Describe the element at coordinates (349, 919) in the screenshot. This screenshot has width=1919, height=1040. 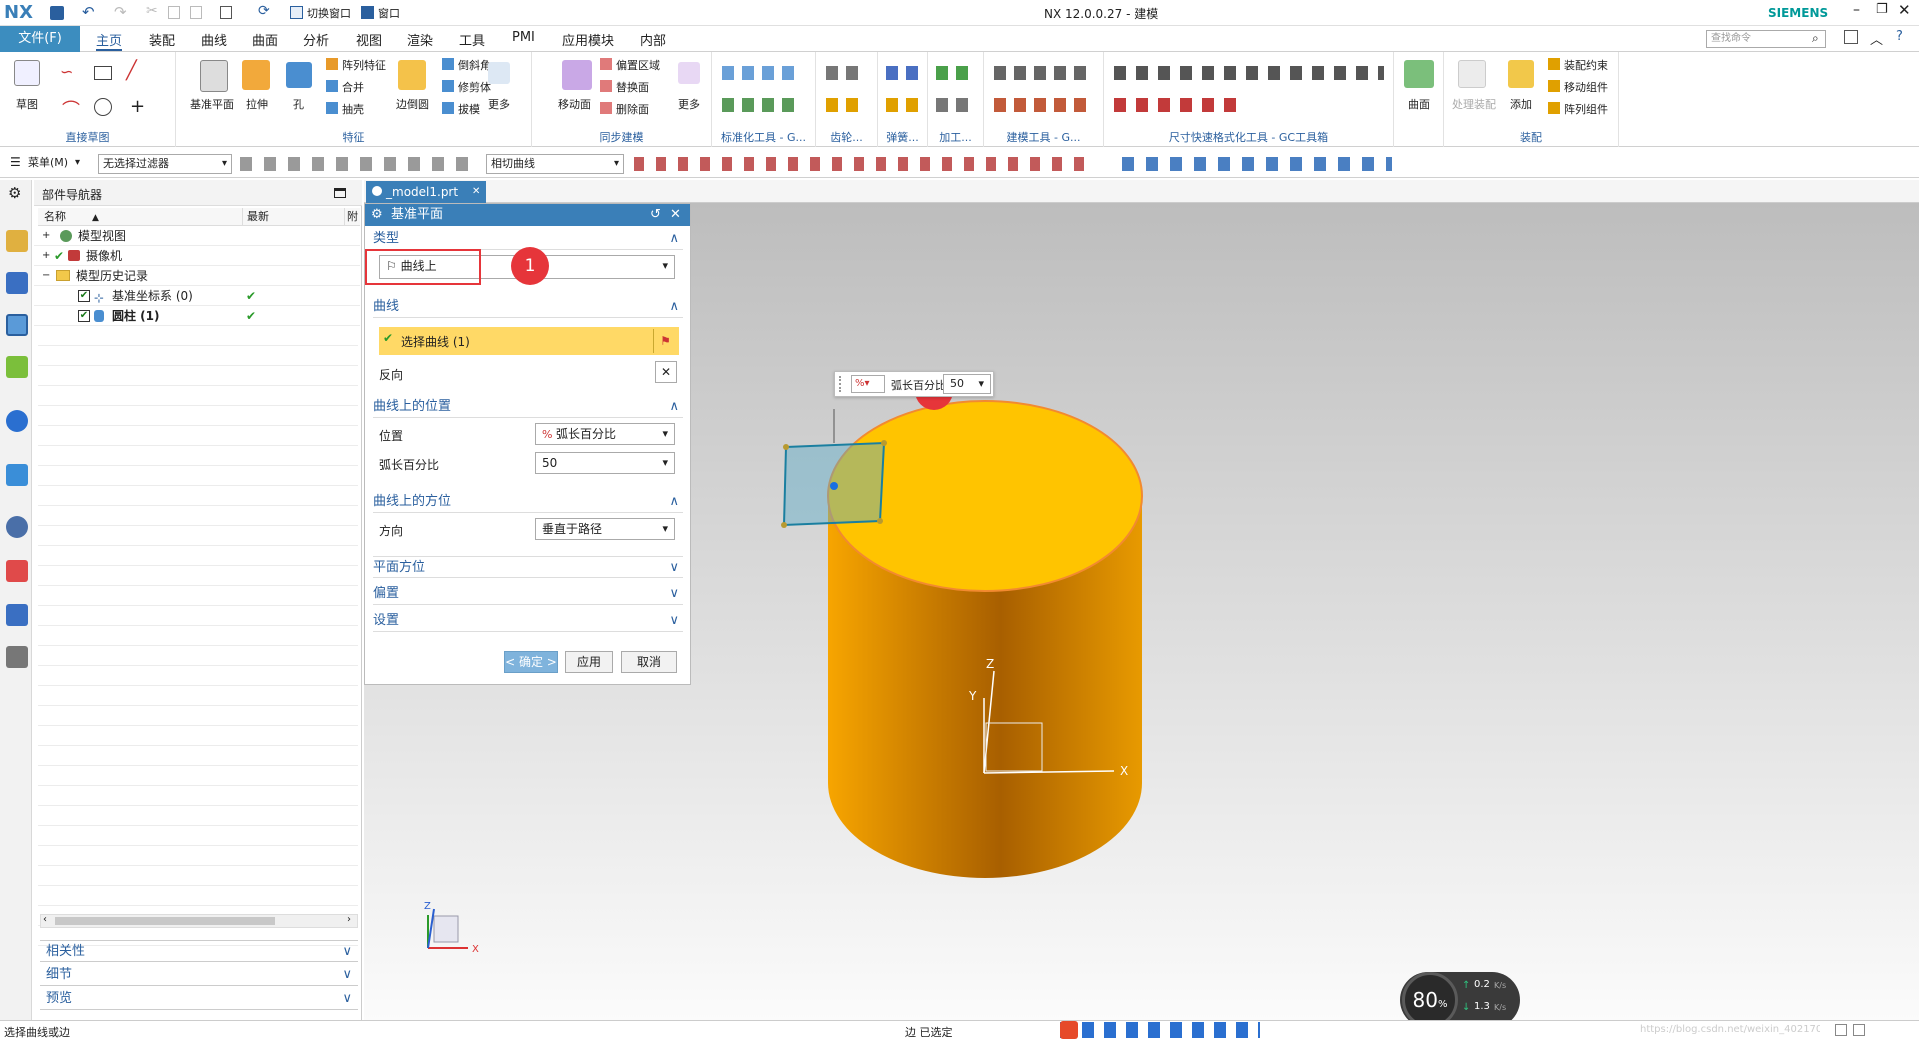
I see `scroll-right-icon: ›` at that location.